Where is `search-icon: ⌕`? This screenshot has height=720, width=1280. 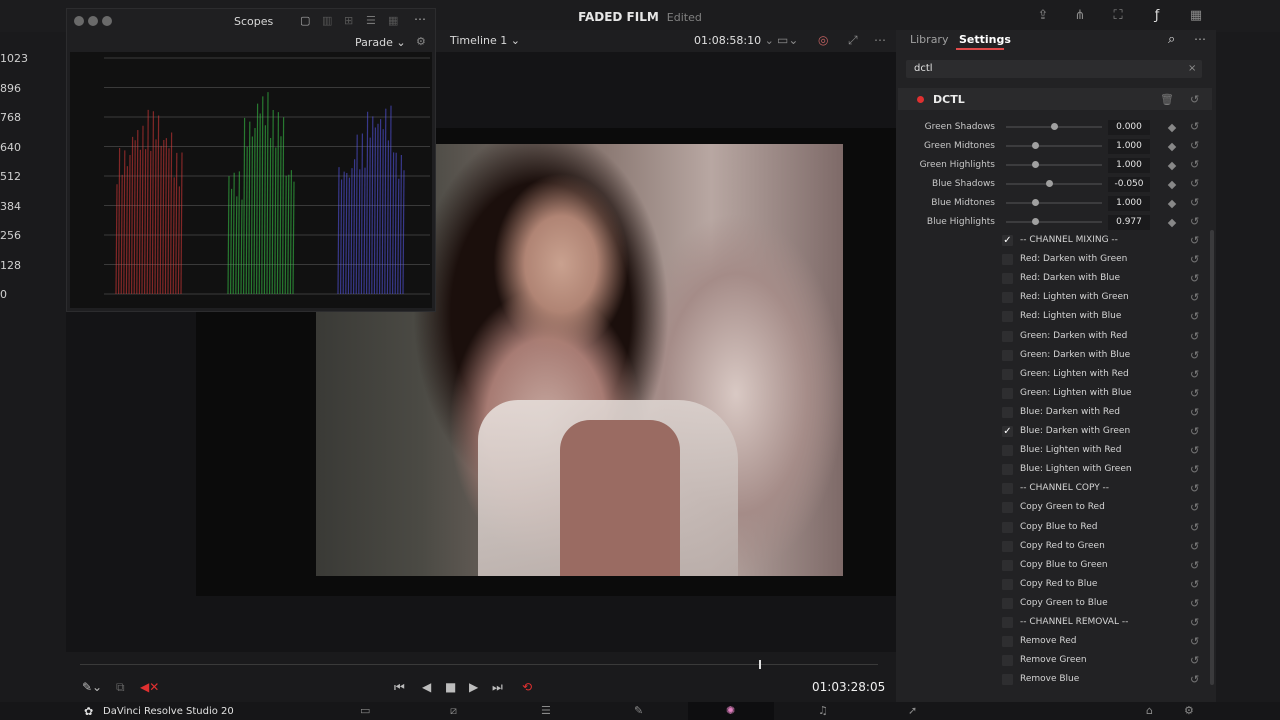 search-icon: ⌕ is located at coordinates (1171, 39).